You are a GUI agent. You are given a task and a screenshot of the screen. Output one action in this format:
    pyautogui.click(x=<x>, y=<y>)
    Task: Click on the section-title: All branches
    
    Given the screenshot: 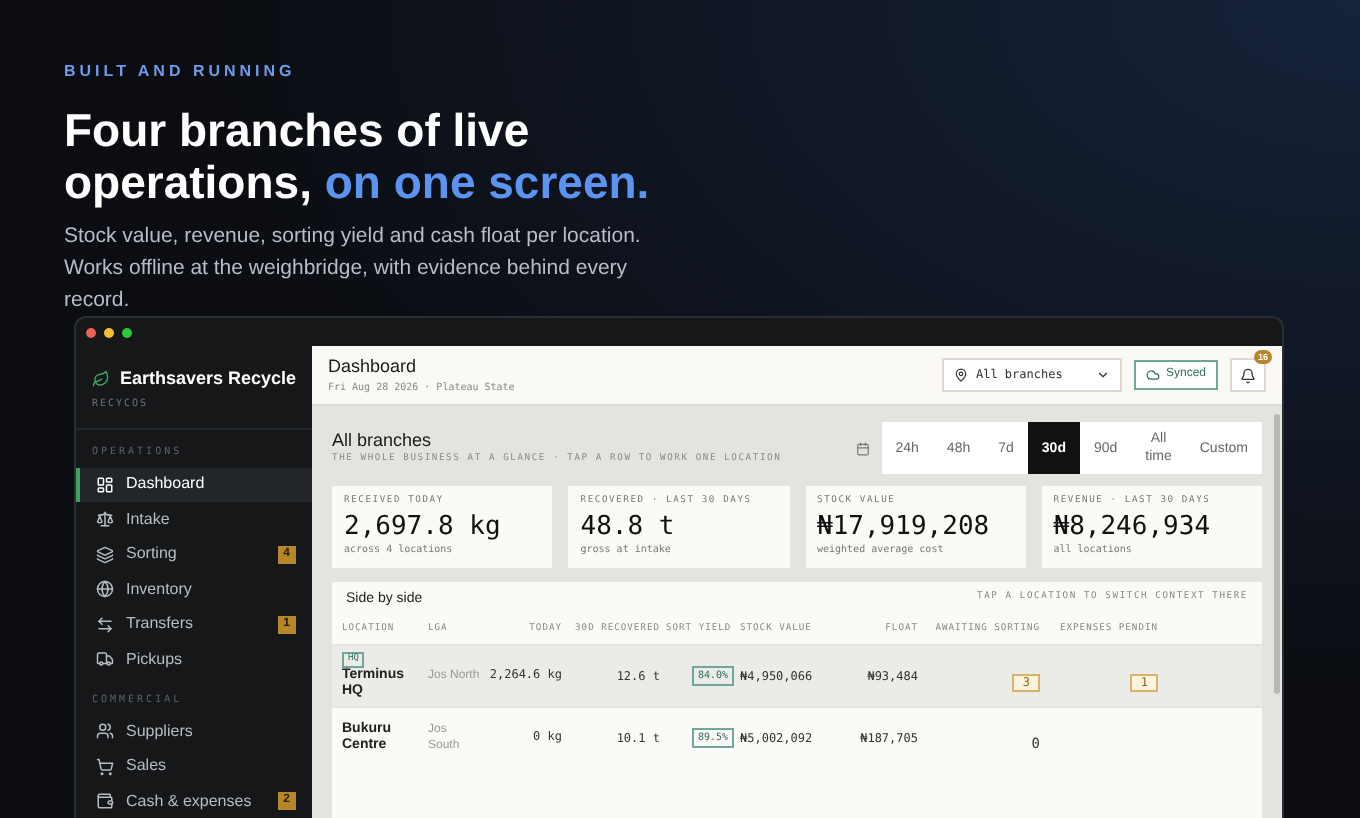 What is the action you would take?
    pyautogui.click(x=383, y=440)
    